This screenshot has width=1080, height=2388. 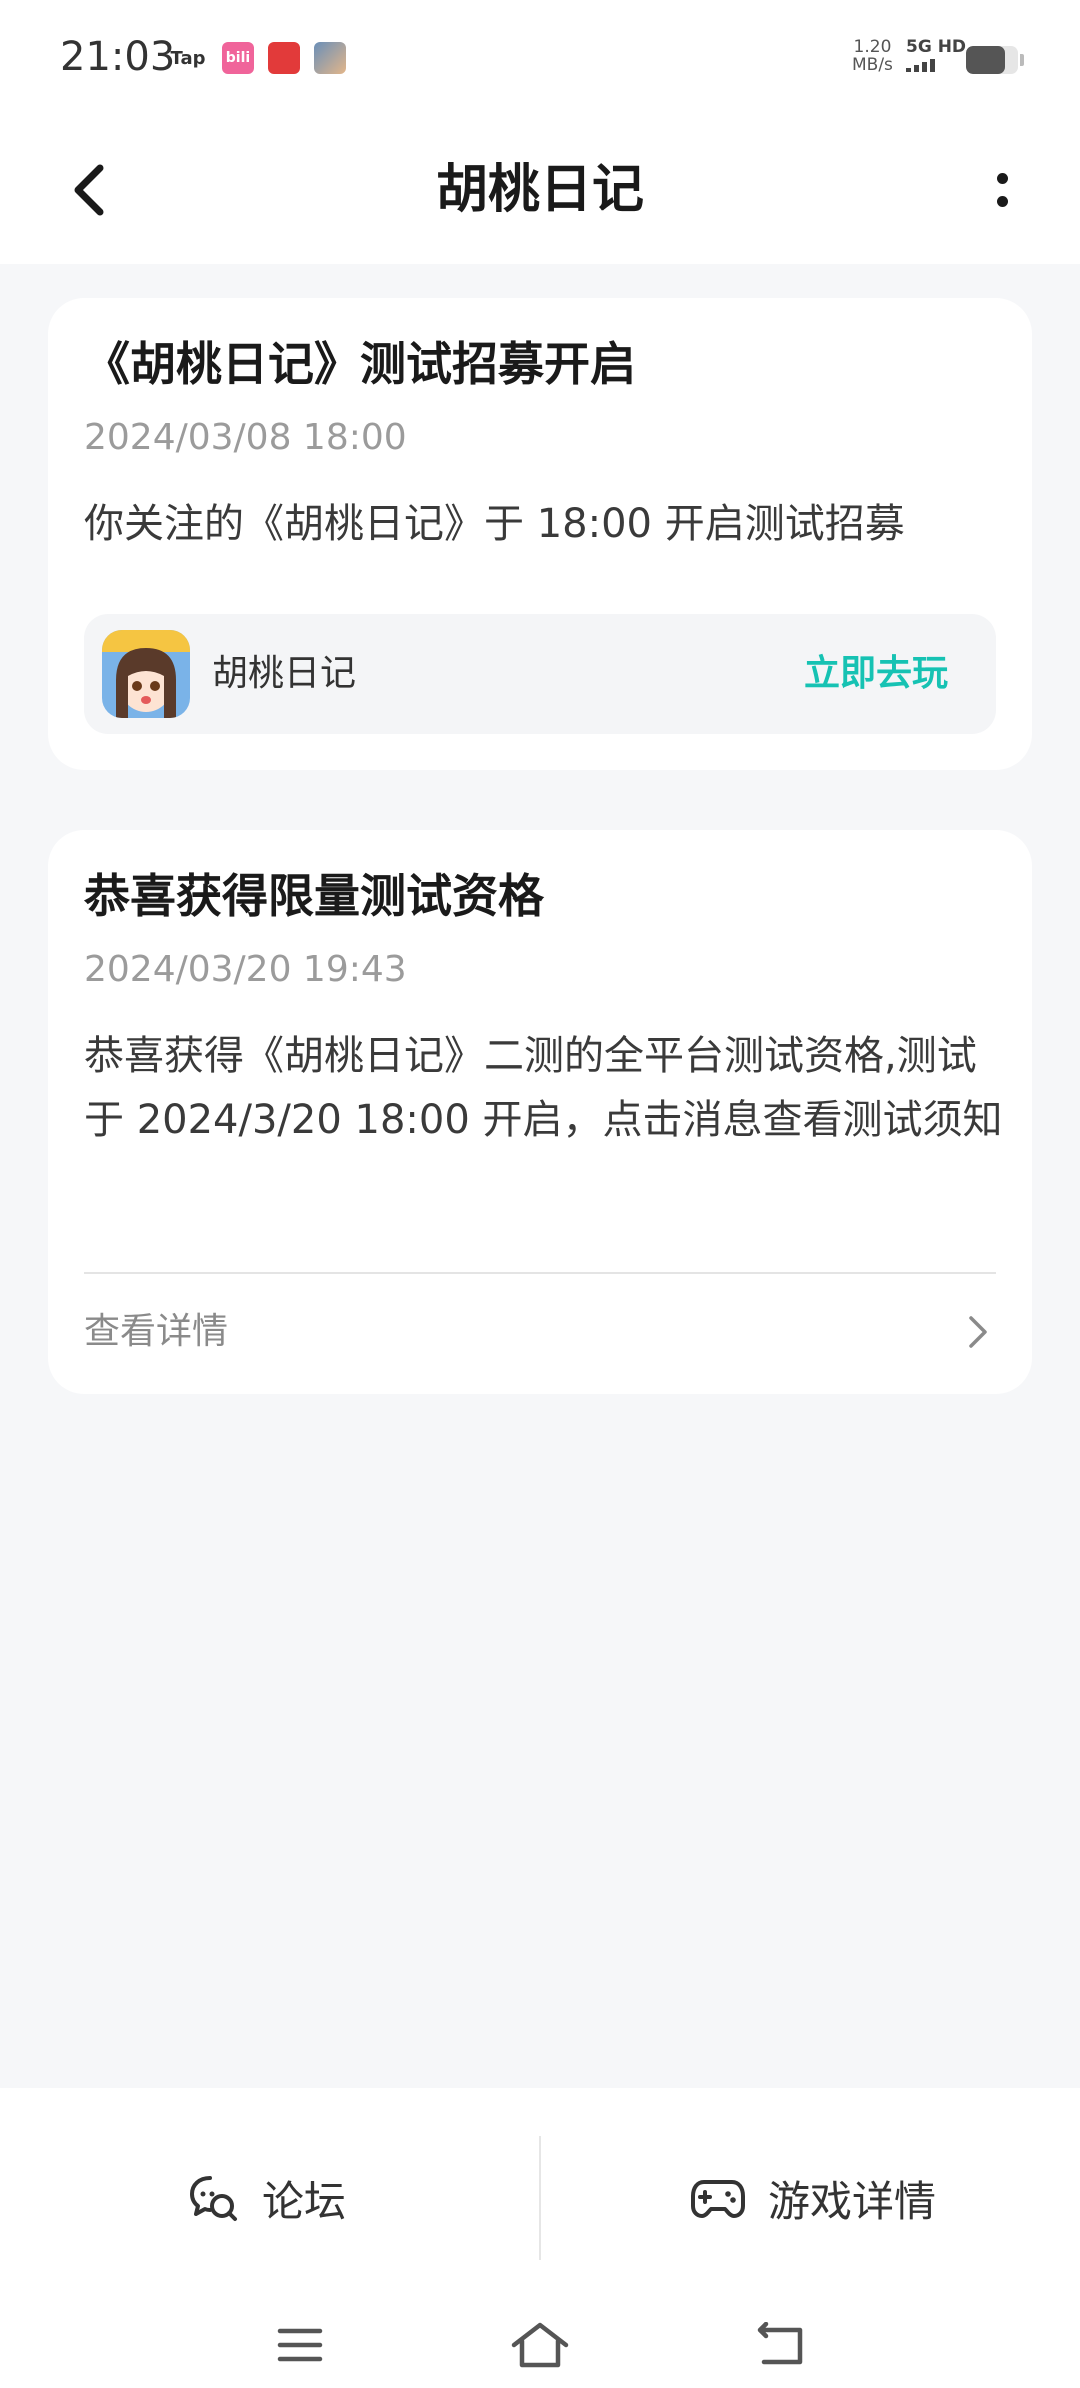 What do you see at coordinates (936, 65) in the screenshot?
I see `signal-bars-icon` at bounding box center [936, 65].